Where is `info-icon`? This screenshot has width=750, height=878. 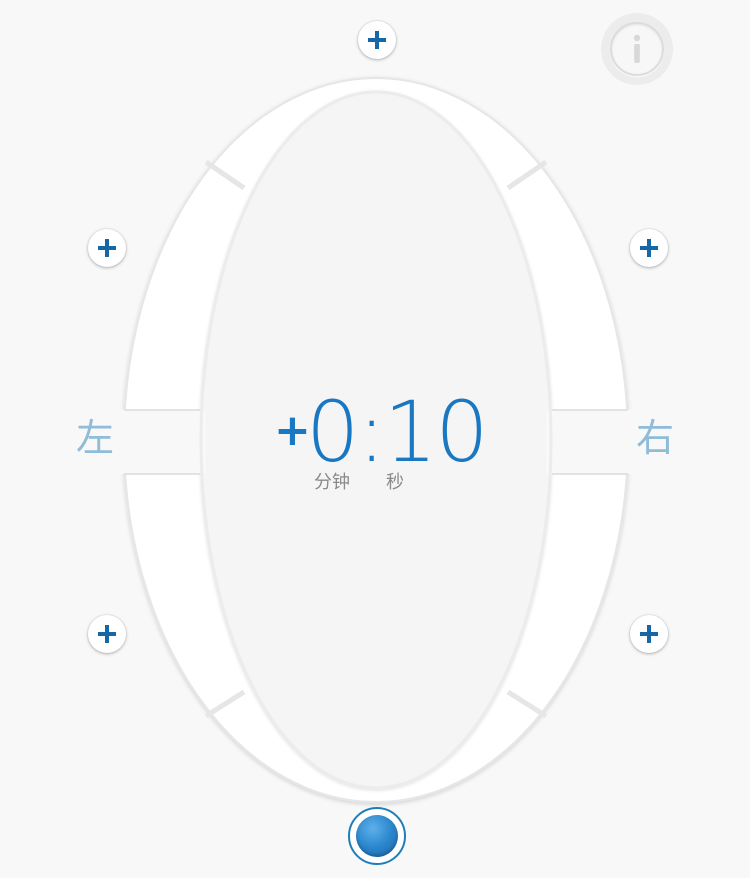
info-icon is located at coordinates (637, 48).